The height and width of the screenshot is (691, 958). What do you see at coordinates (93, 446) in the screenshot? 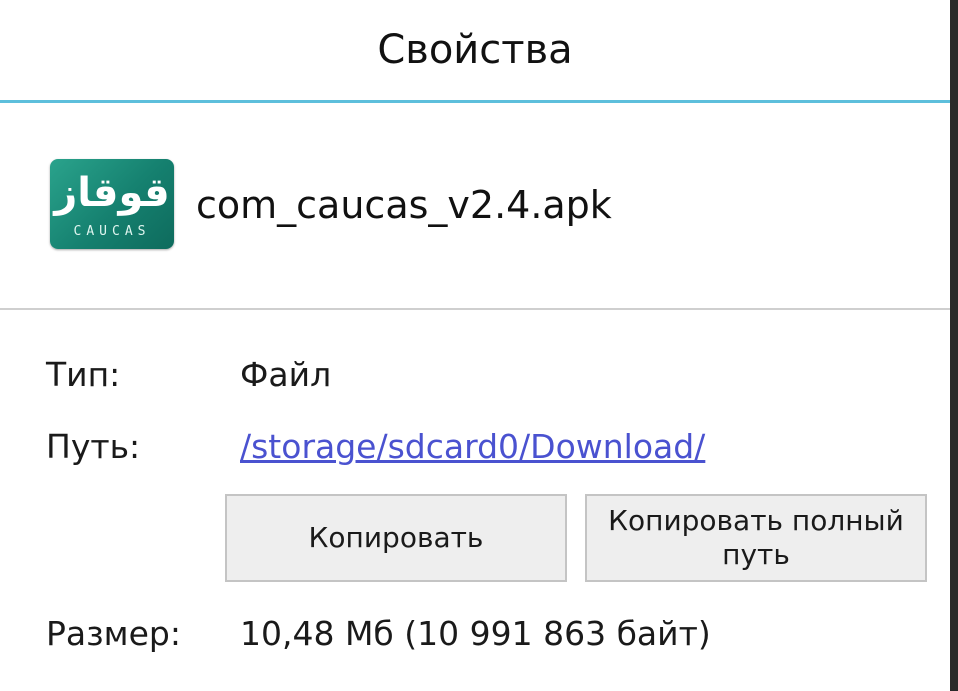
I see `path-label: Путь:` at bounding box center [93, 446].